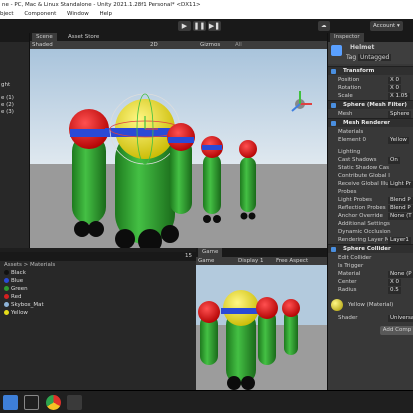  I want to click on menu-bar: bject Component Window Help, so click(206, 14).